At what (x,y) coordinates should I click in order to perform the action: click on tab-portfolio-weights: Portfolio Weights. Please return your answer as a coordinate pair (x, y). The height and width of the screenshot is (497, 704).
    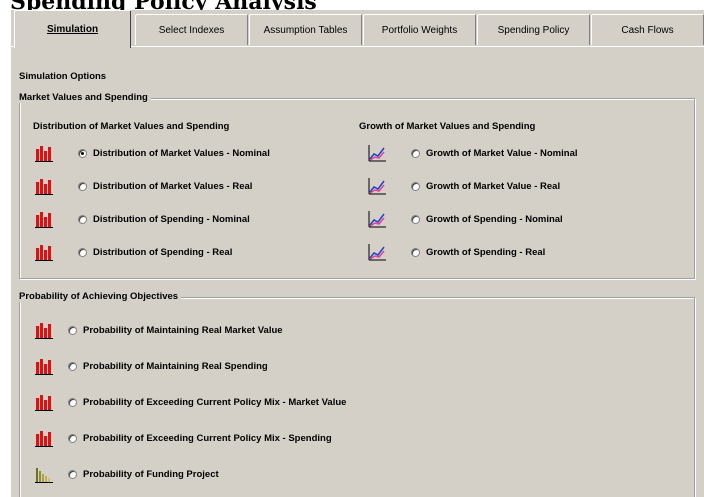
    Looking at the image, I should click on (419, 29).